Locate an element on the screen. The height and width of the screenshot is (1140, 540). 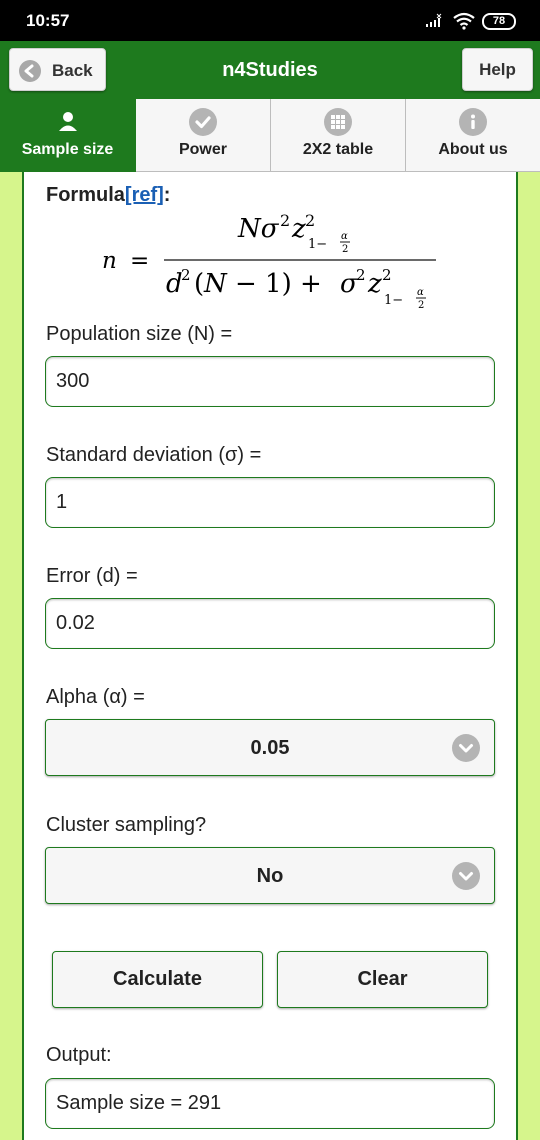
alpha-select-value: 0.05 is located at coordinates (270, 748).